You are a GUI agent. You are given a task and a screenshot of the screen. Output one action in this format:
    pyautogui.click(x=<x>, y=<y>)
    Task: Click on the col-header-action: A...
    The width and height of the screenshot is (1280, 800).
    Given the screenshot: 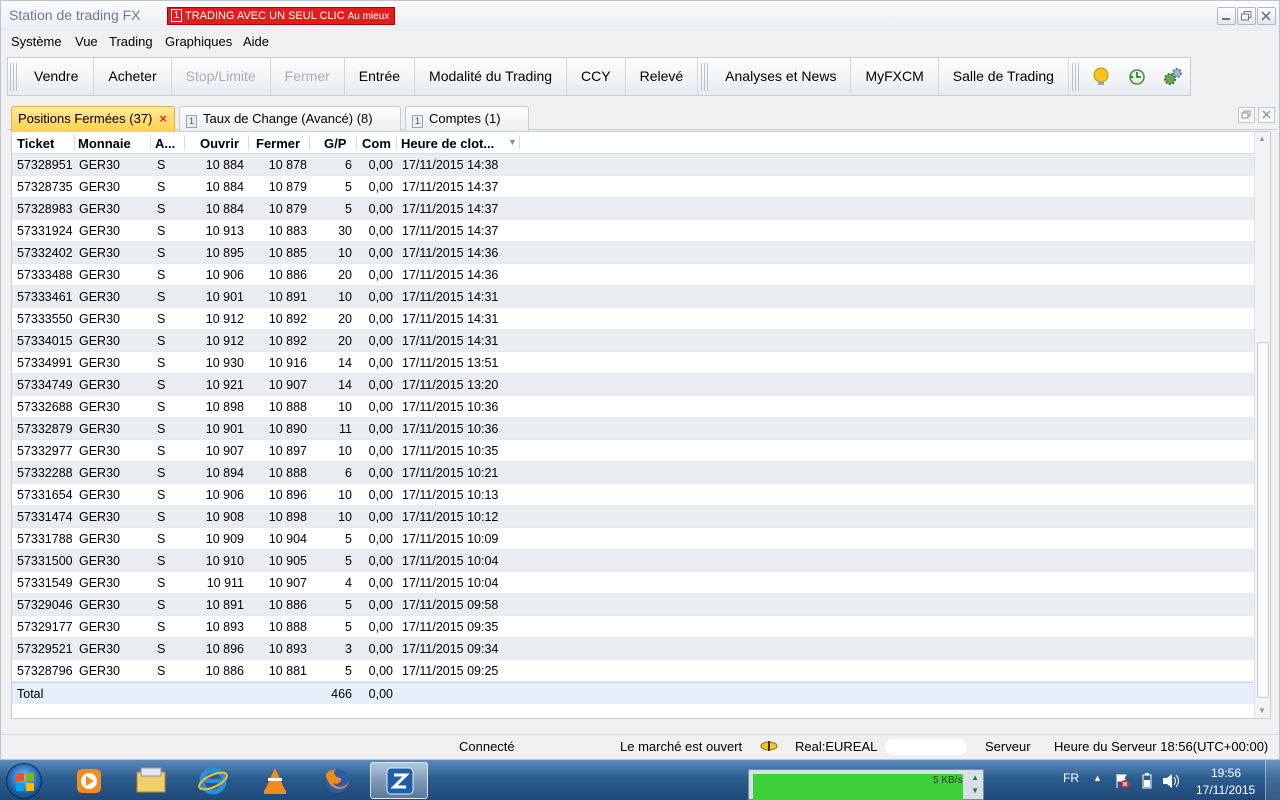 What is the action you would take?
    pyautogui.click(x=165, y=143)
    